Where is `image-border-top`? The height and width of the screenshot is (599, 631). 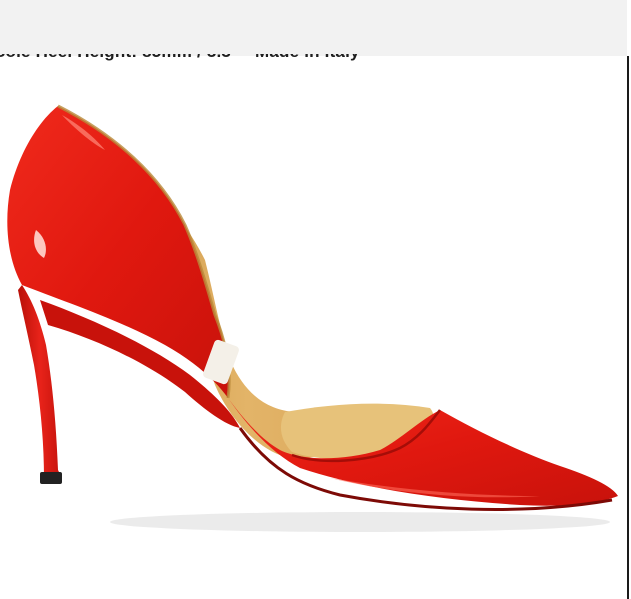 image-border-top is located at coordinates (629, 28).